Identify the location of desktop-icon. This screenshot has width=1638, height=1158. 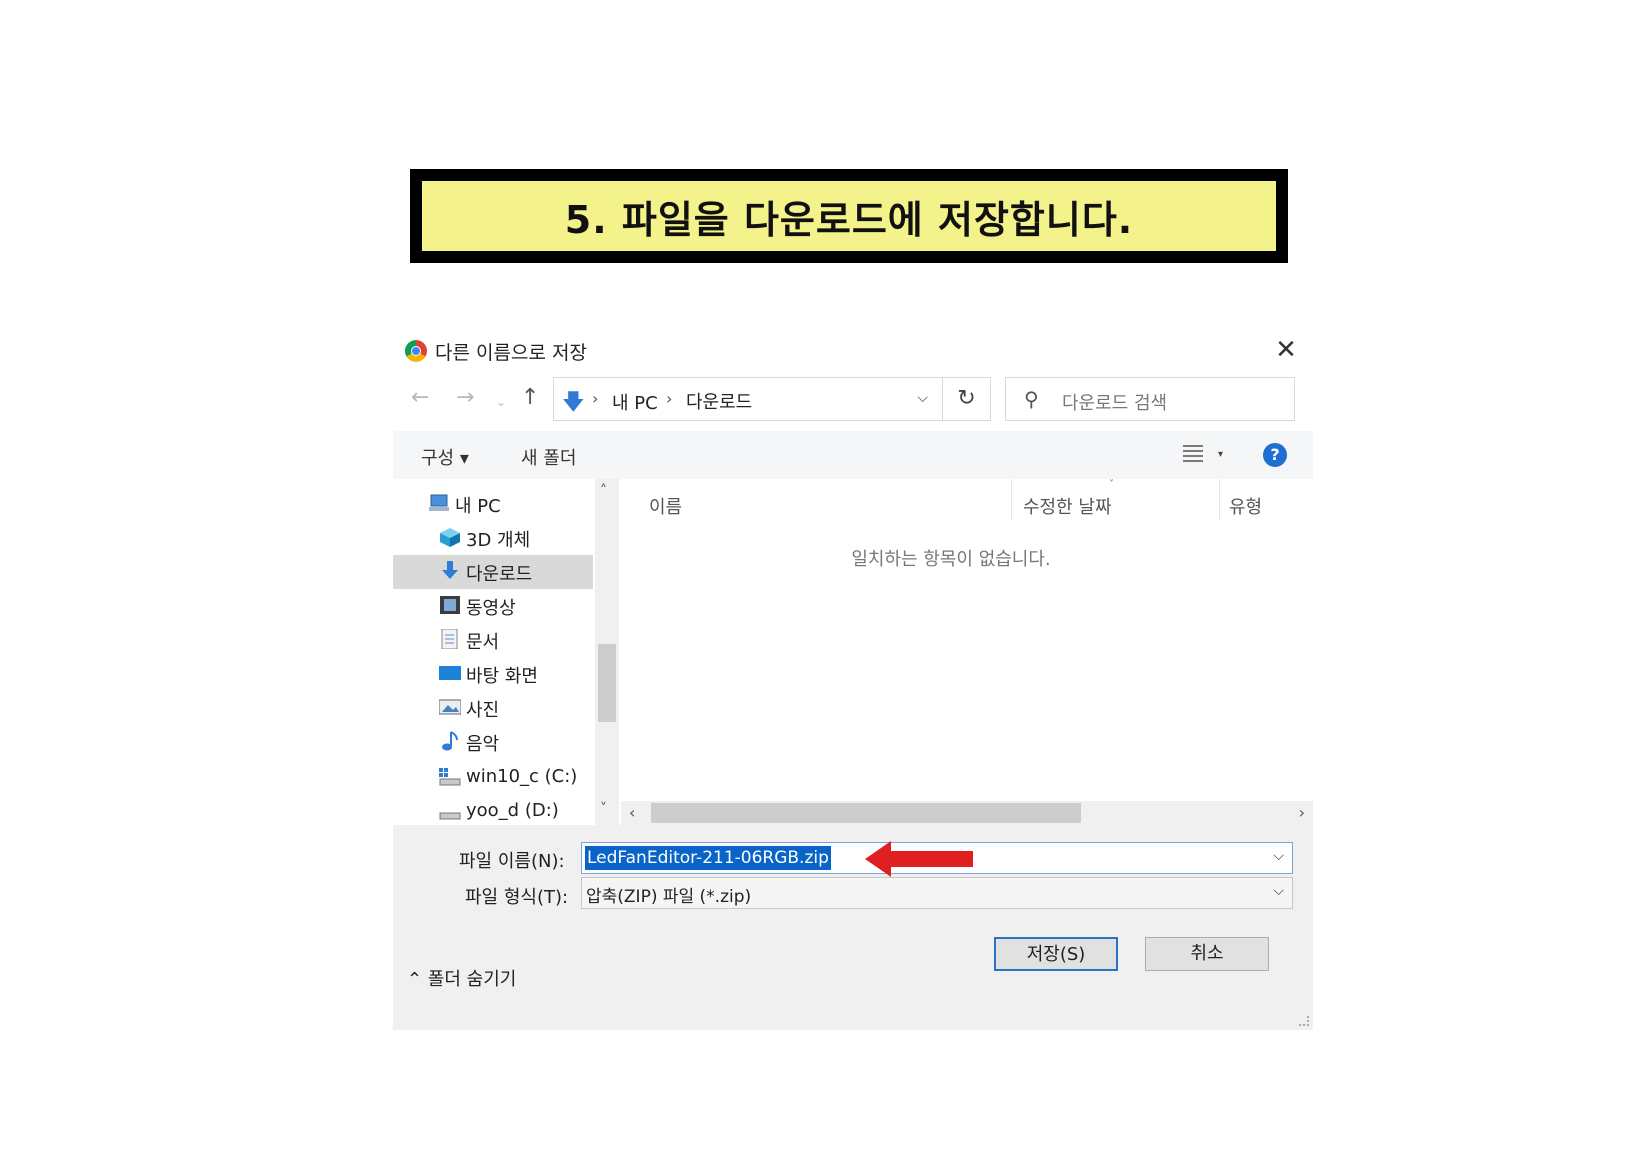
(450, 673).